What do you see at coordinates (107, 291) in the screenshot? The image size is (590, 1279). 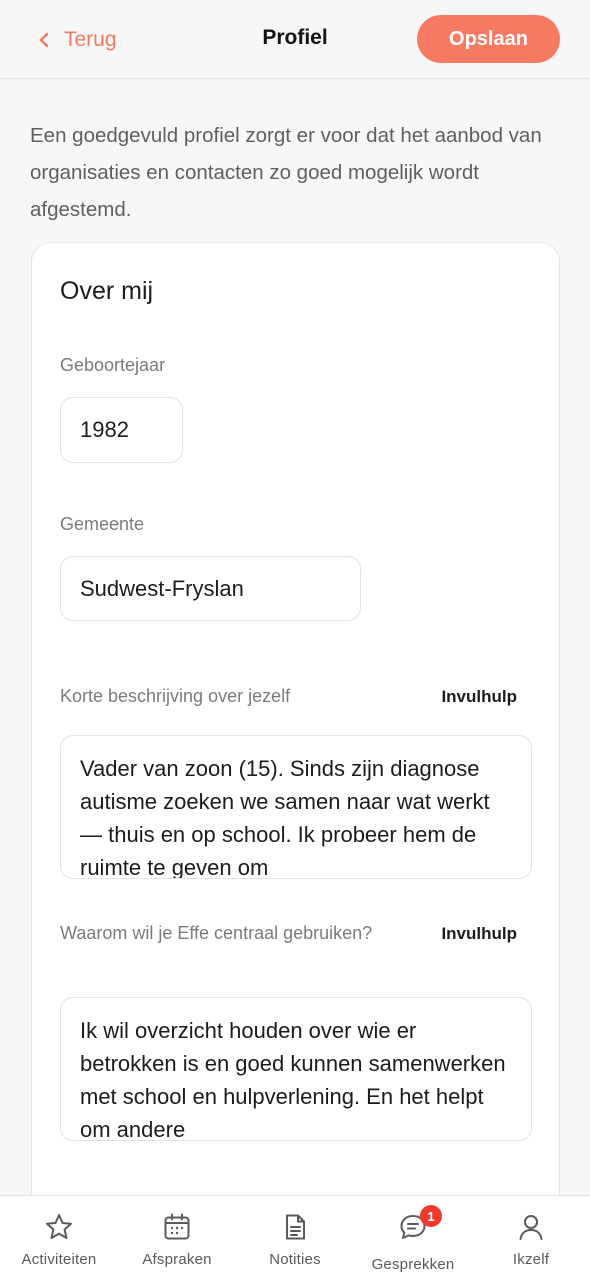 I see `card-title: Over mij` at bounding box center [107, 291].